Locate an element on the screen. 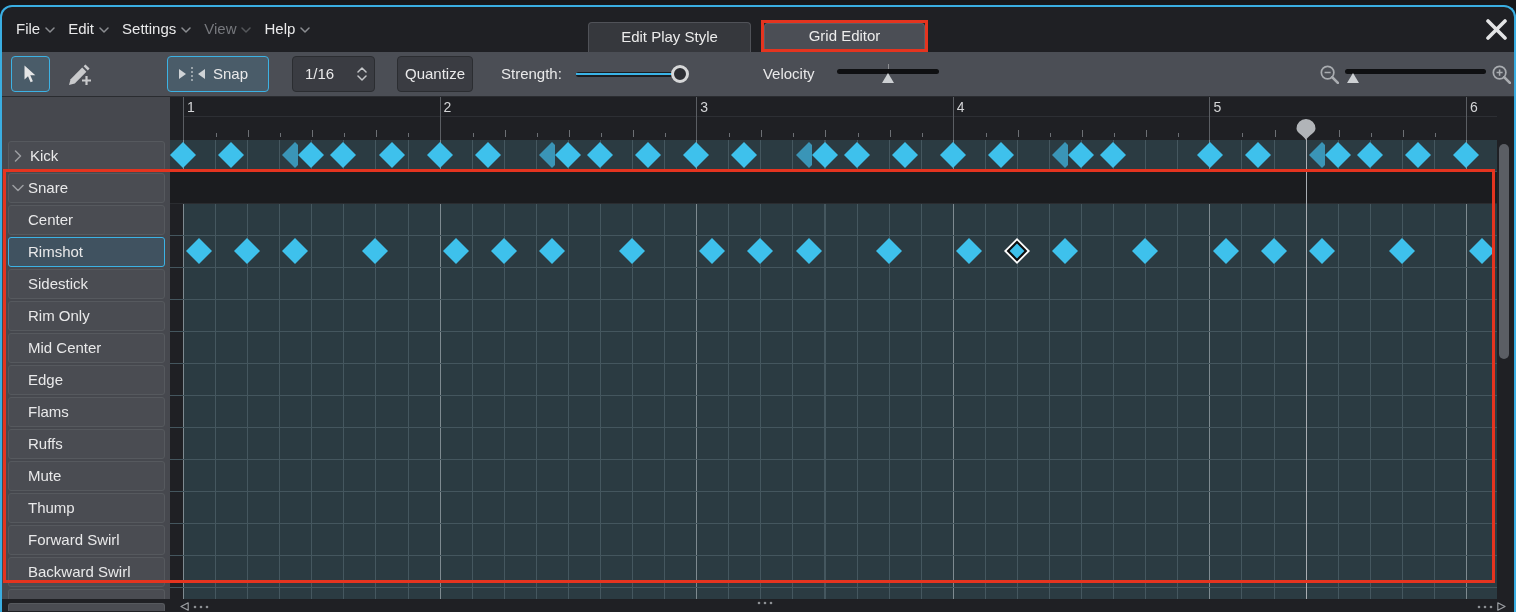 Image resolution: width=1516 pixels, height=612 pixels. track-row: Center is located at coordinates (86, 220).